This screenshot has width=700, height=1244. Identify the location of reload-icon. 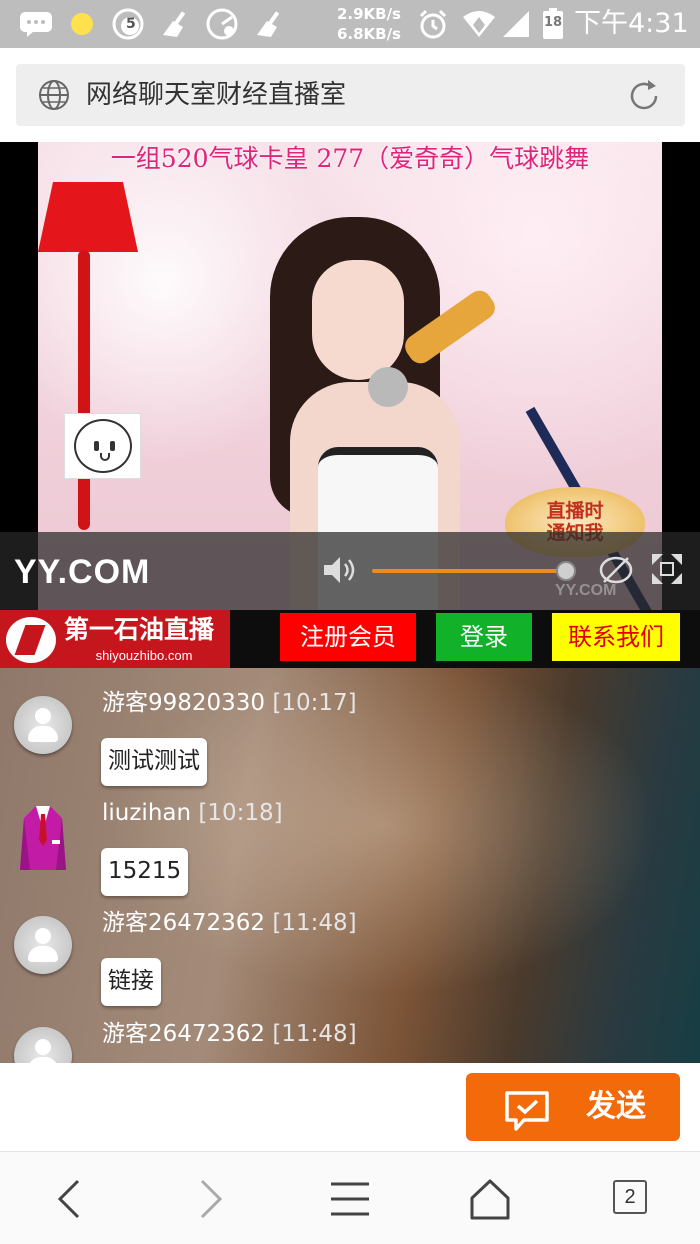
(644, 96).